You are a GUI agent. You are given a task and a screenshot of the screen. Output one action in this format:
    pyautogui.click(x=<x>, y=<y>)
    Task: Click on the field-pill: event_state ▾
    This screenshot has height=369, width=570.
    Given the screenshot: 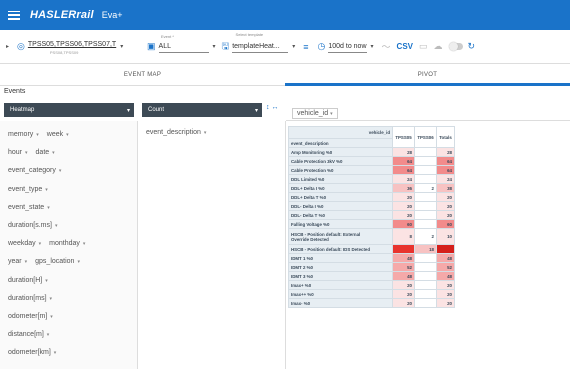 What is the action you would take?
    pyautogui.click(x=29, y=207)
    